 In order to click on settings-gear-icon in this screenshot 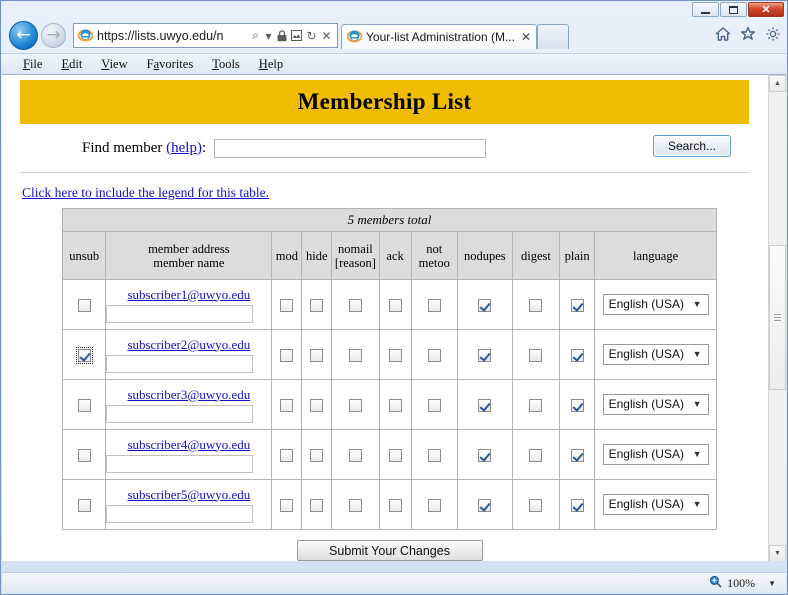, I will do `click(773, 35)`.